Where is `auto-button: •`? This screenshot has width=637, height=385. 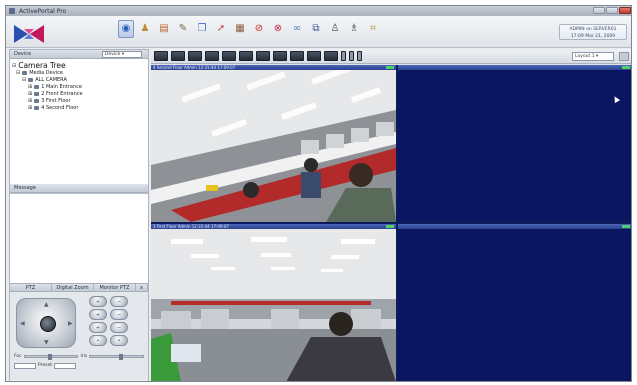 auto-button: • is located at coordinates (98, 340).